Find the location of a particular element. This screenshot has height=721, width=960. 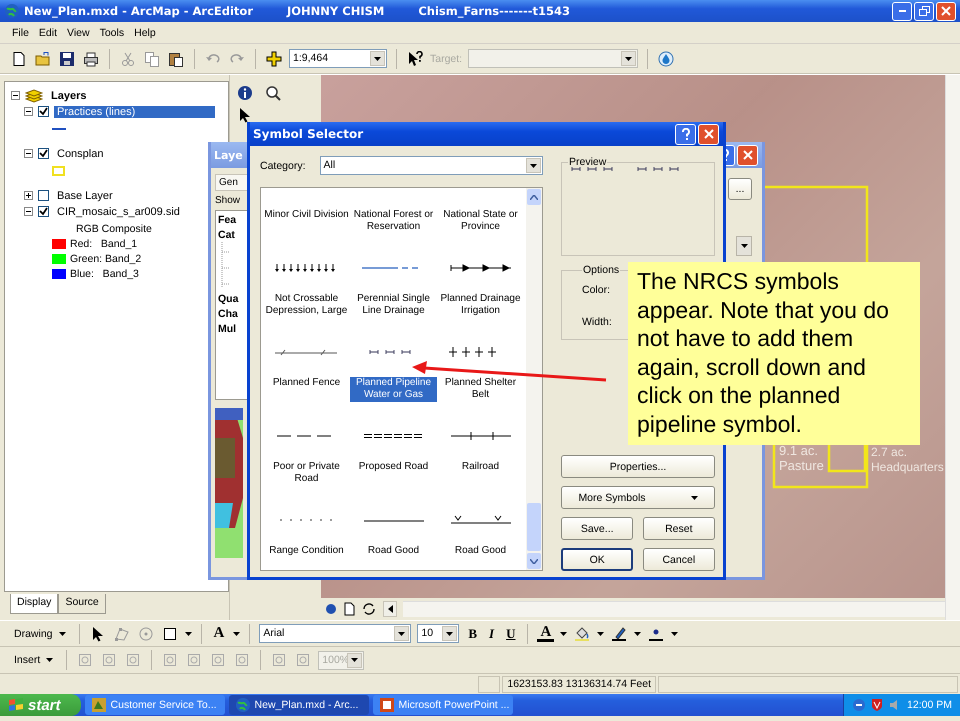

save-icon is located at coordinates (67, 58).